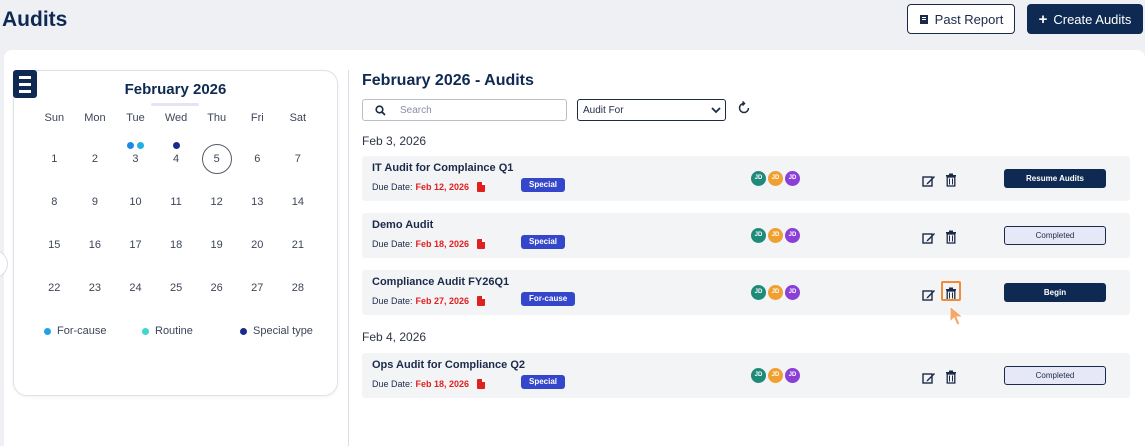 Image resolution: width=1145 pixels, height=446 pixels. Describe the element at coordinates (54, 151) in the screenshot. I see `calendar-day: 1` at that location.